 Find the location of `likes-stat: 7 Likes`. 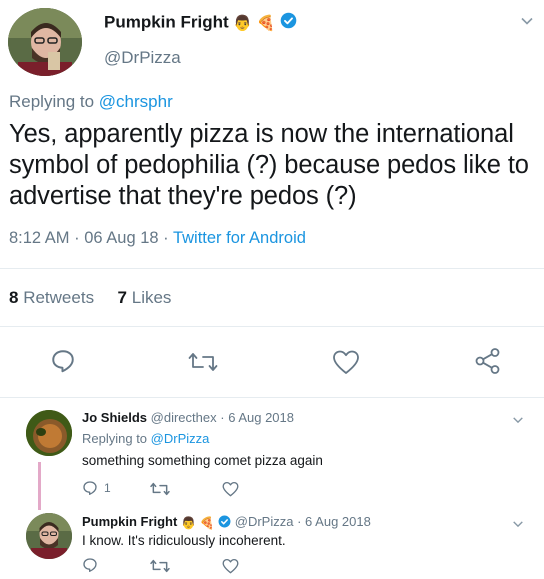

likes-stat: 7 Likes is located at coordinates (145, 297).